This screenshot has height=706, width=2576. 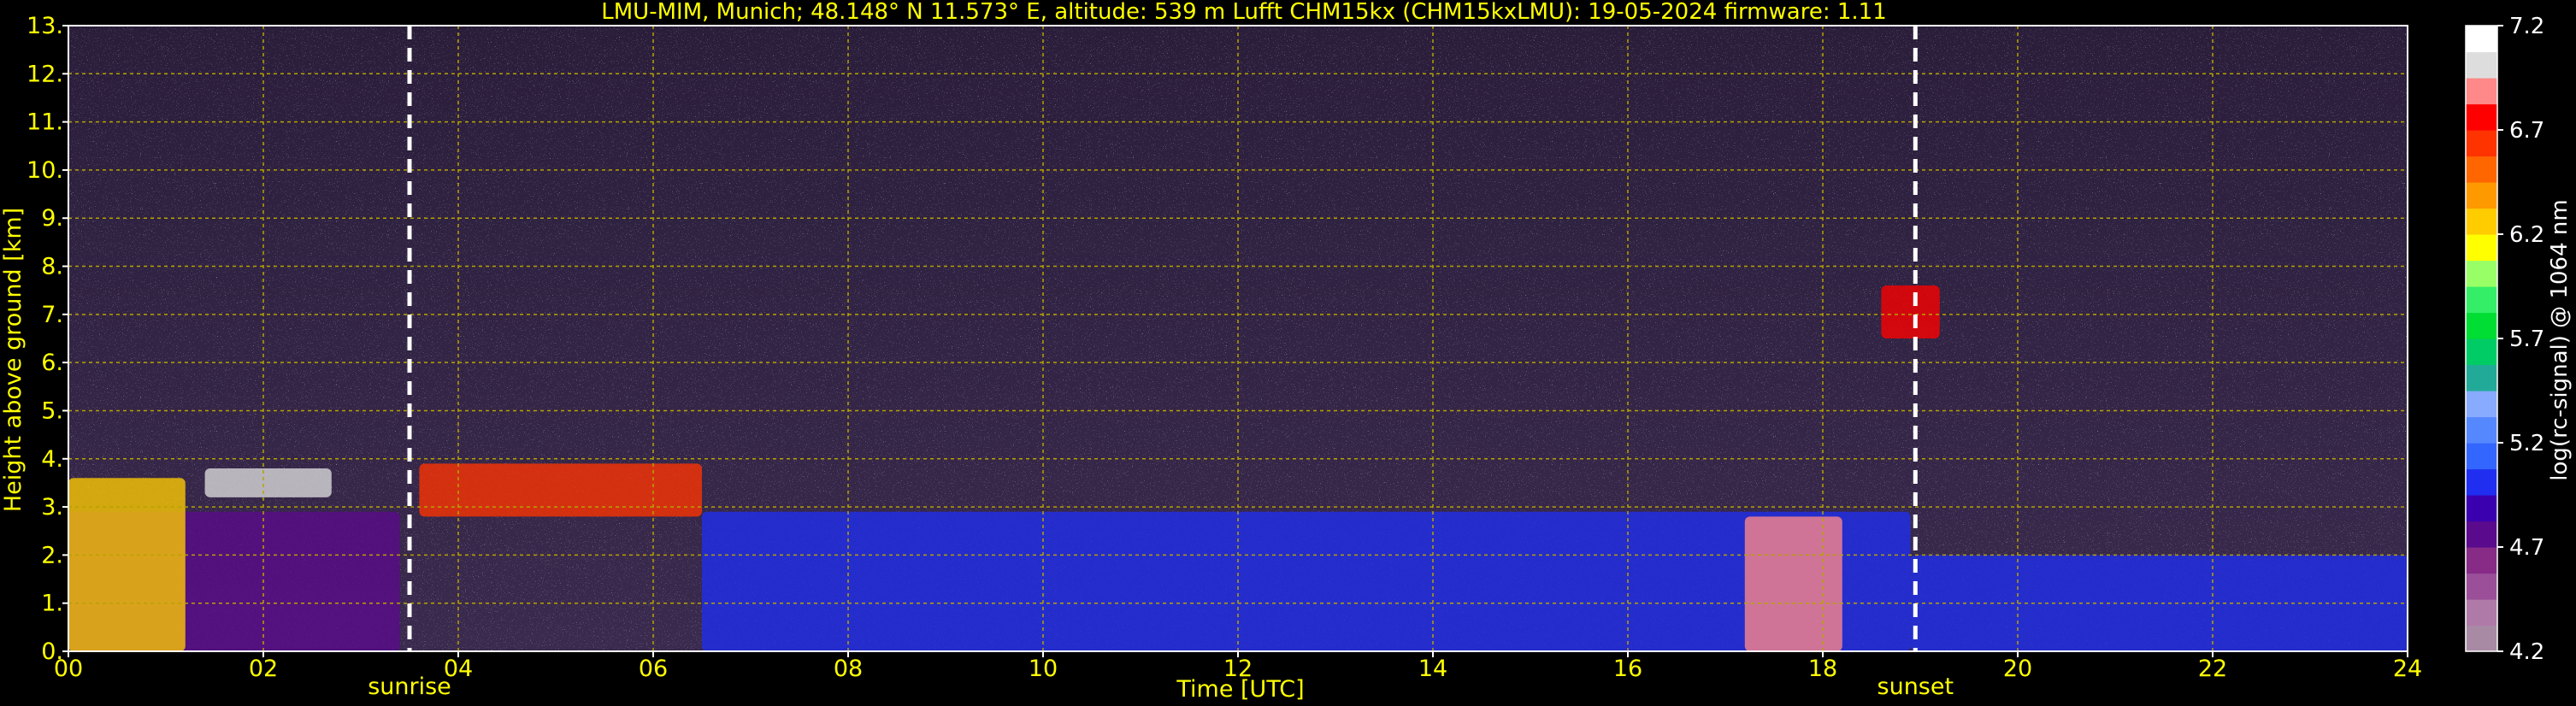 I want to click on y-tick-label: 8., so click(x=52, y=267).